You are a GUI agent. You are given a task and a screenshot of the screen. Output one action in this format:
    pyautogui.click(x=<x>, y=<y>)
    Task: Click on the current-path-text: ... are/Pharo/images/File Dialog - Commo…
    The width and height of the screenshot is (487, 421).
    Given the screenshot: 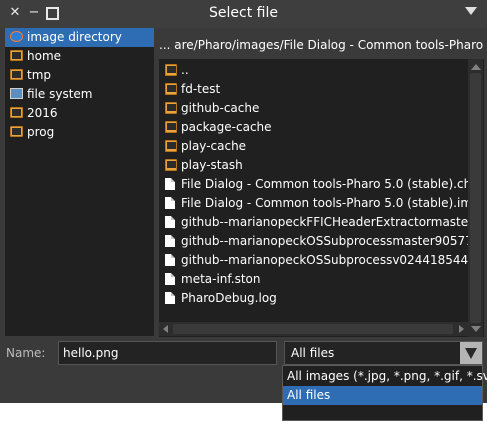 What is the action you would take?
    pyautogui.click(x=321, y=45)
    